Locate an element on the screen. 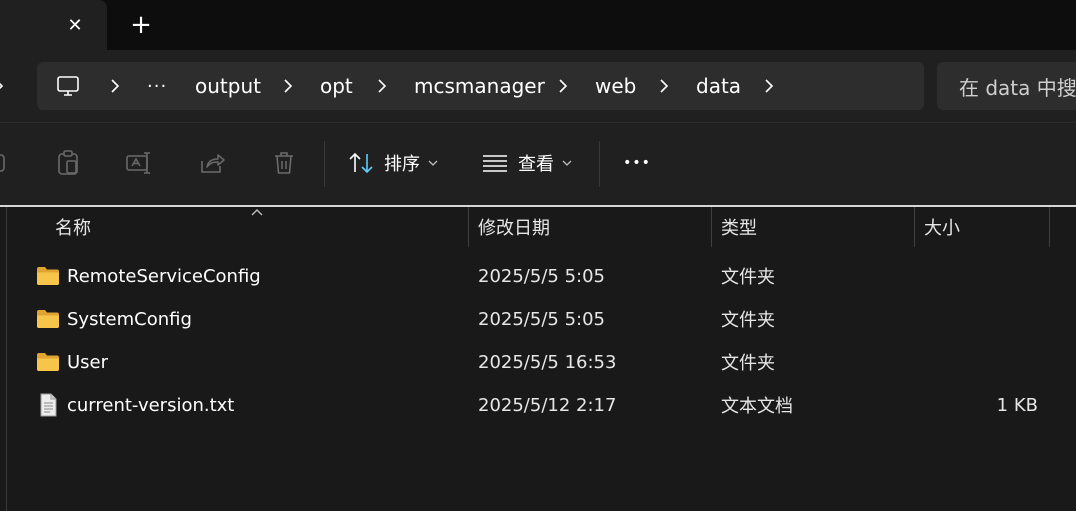 The height and width of the screenshot is (511, 1076). column-header-date: 修改日期 is located at coordinates (514, 227).